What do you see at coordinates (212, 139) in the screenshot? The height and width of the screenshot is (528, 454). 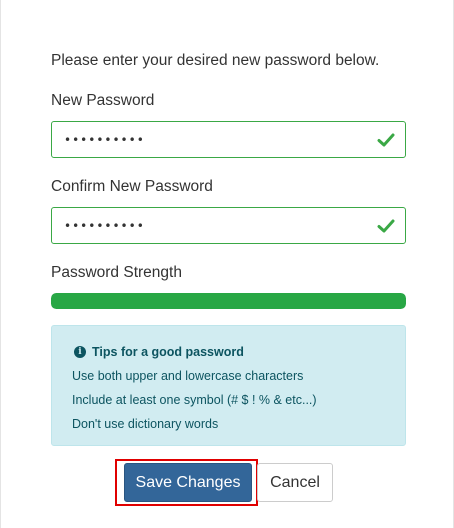 I see `new-password-input` at bounding box center [212, 139].